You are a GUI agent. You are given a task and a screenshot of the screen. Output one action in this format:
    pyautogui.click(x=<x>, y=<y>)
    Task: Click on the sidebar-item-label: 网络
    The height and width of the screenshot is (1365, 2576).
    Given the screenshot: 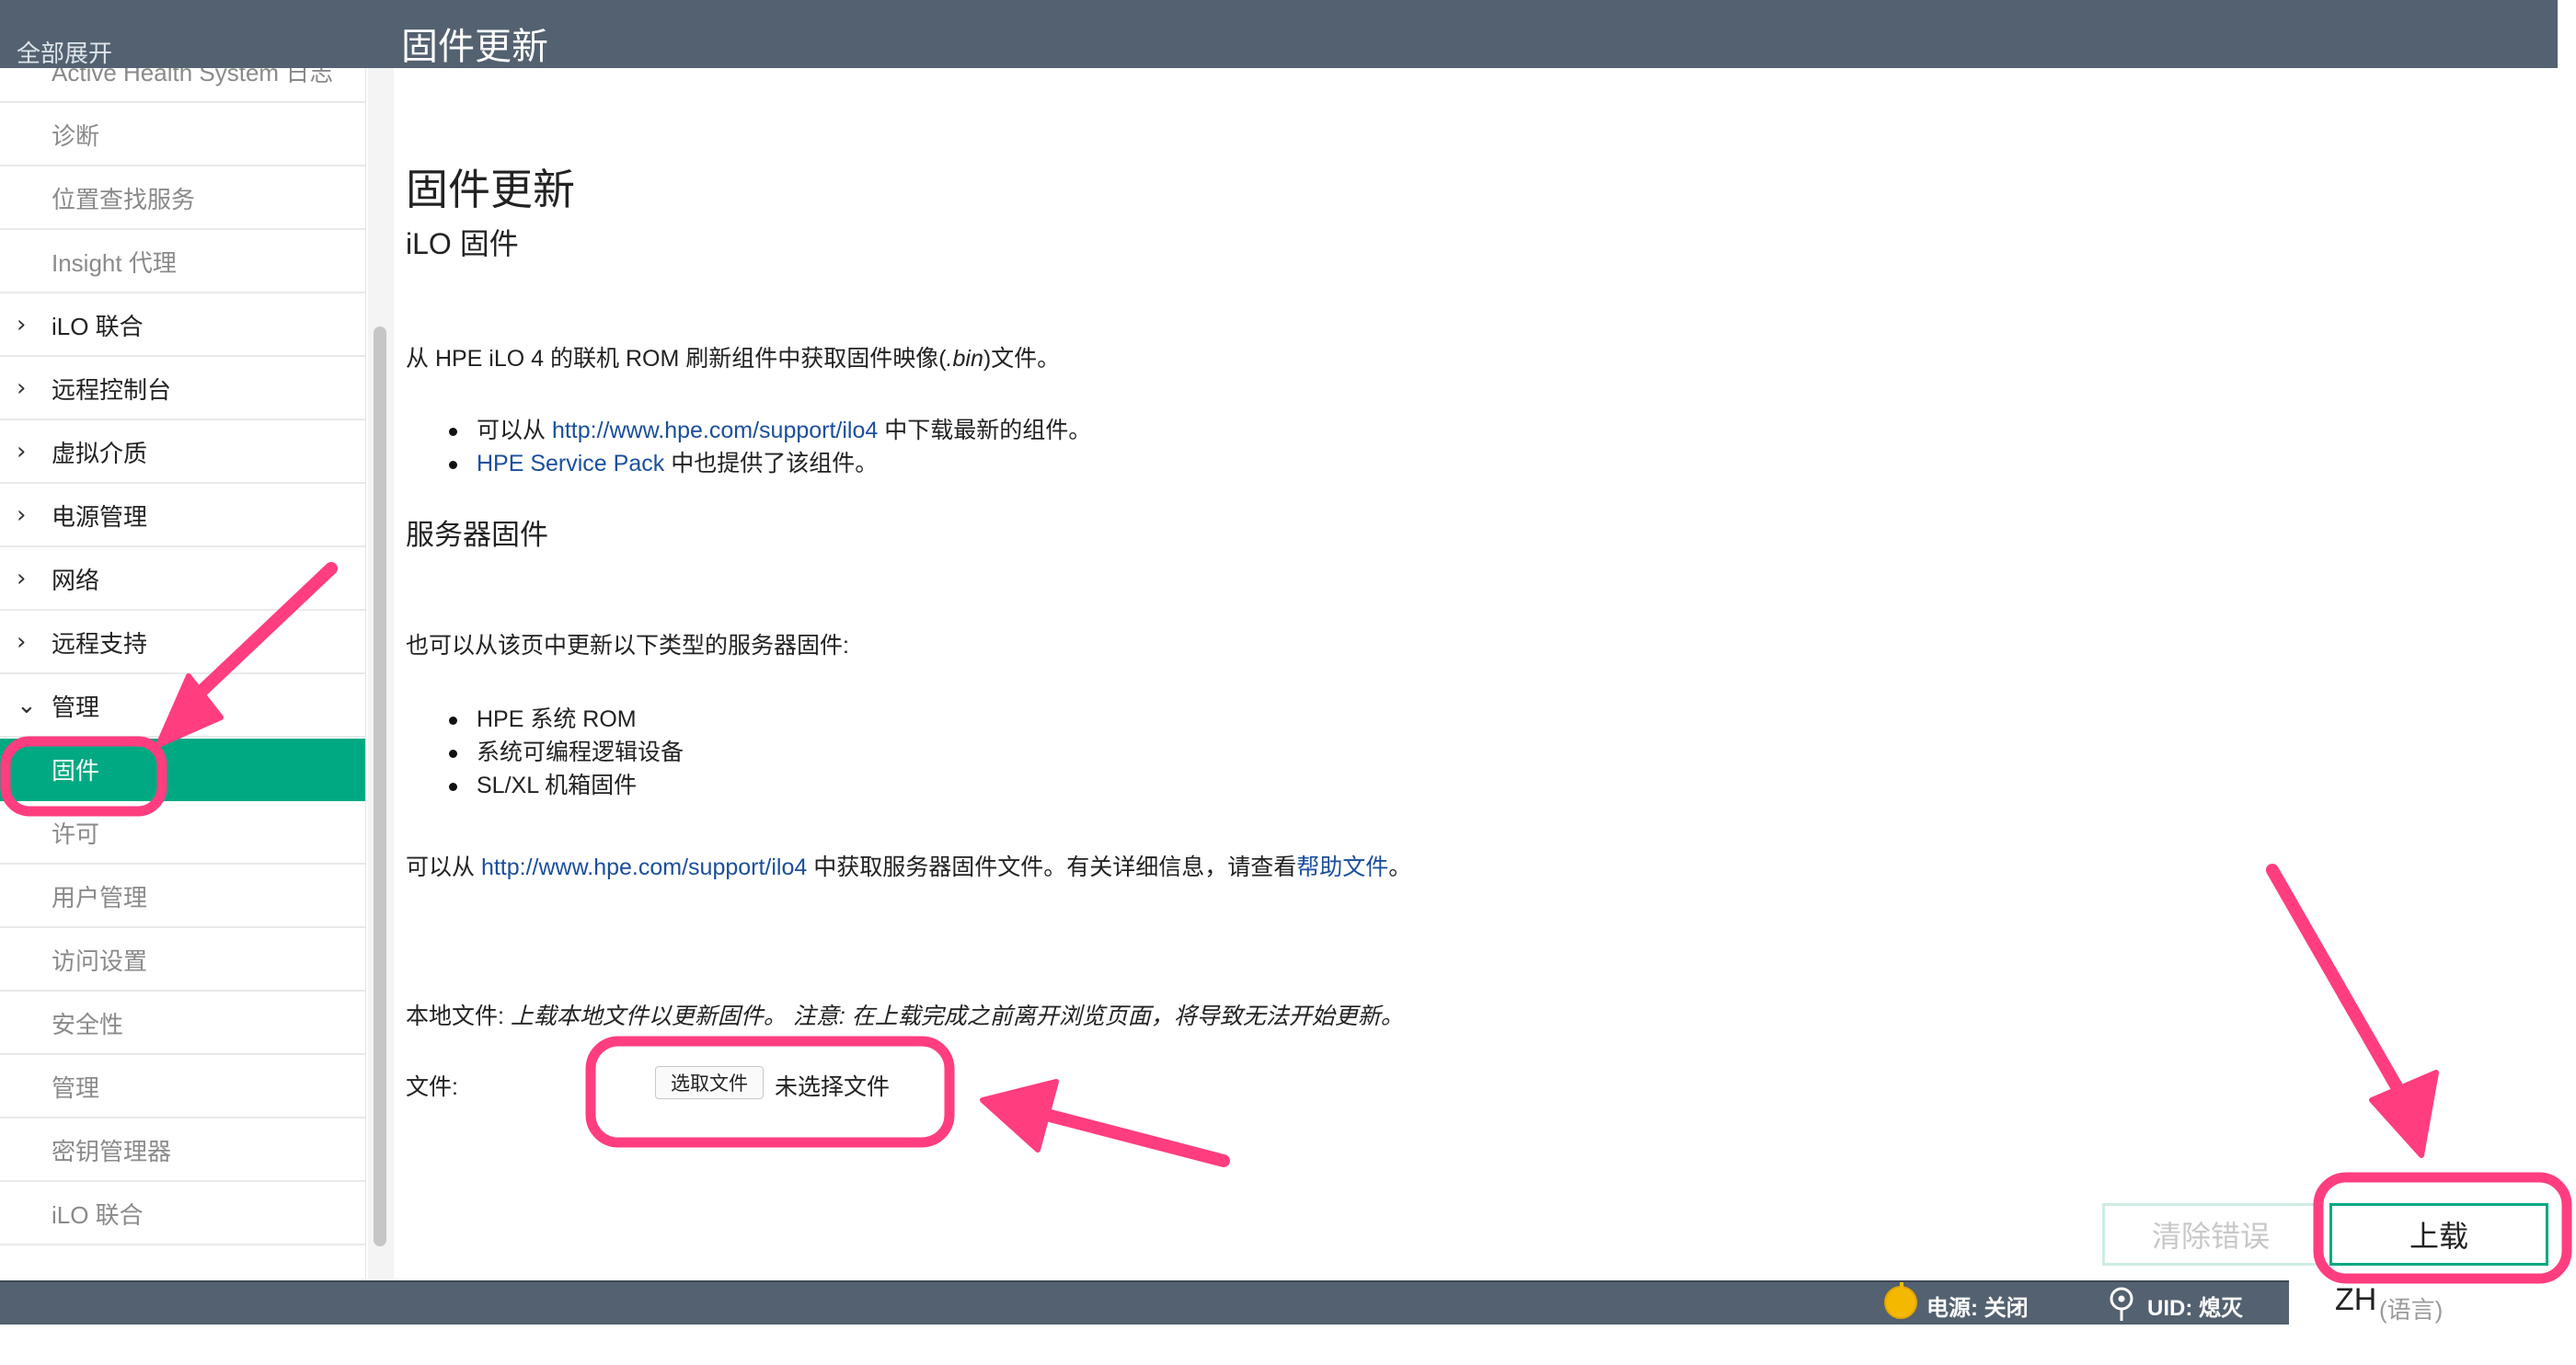 What is the action you would take?
    pyautogui.click(x=76, y=580)
    